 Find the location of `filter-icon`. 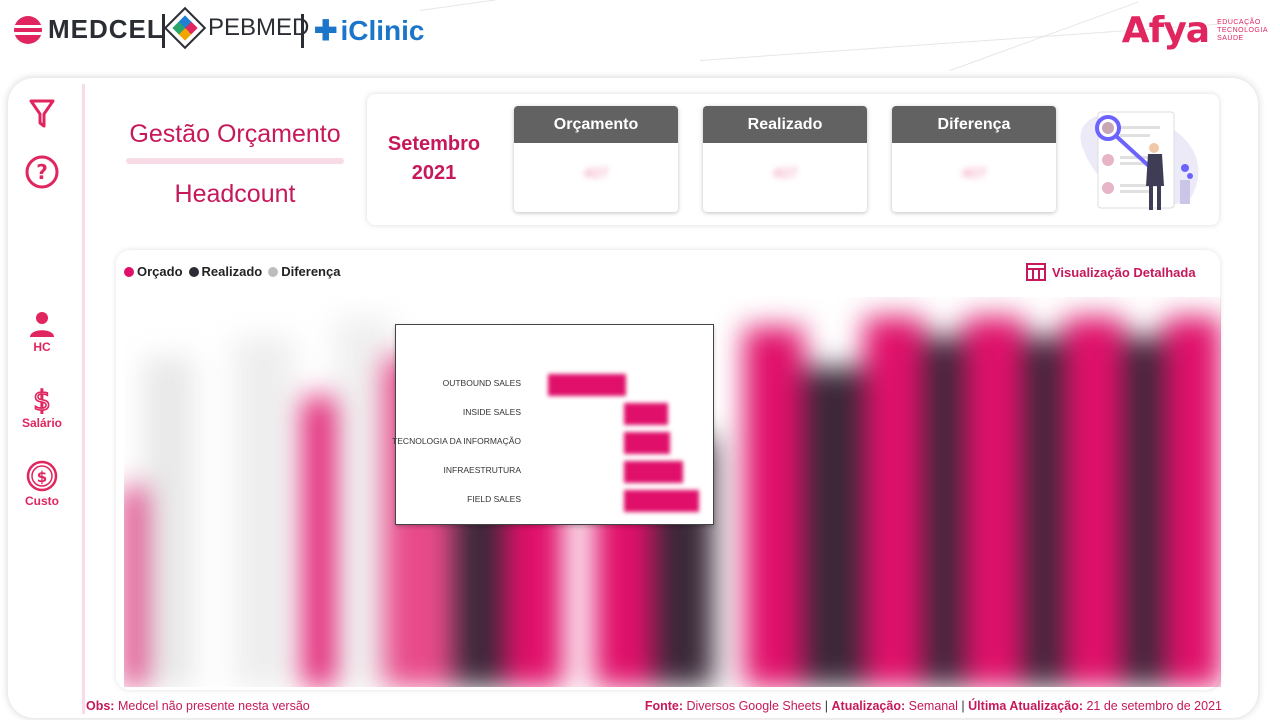

filter-icon is located at coordinates (42, 113).